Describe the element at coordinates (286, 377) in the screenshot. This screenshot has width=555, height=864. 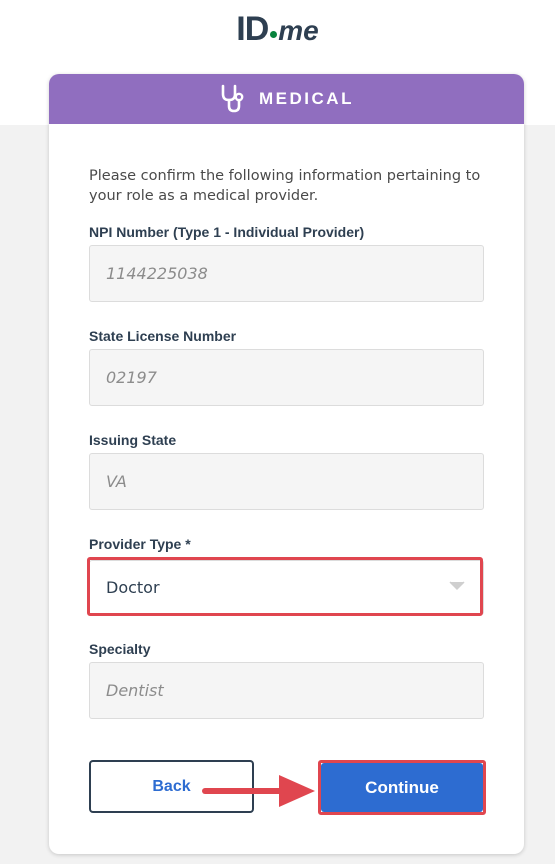
I see `license-field: 02197` at that location.